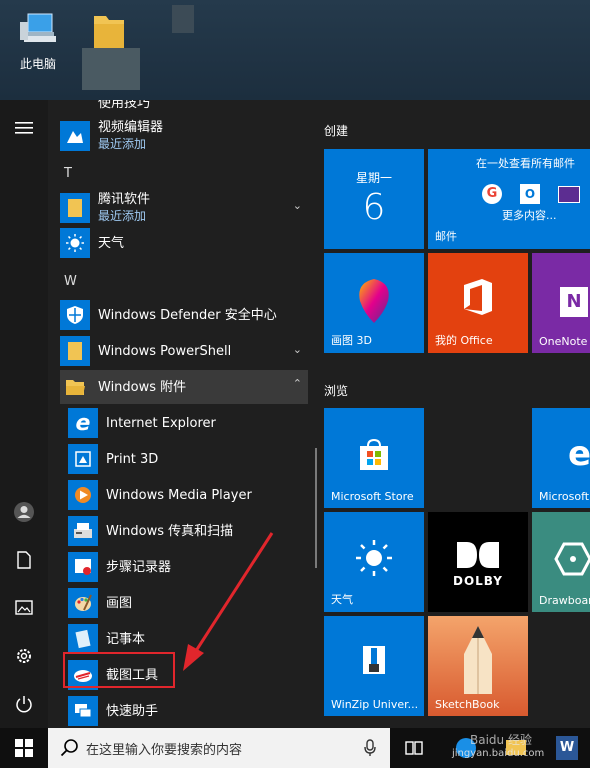 The width and height of the screenshot is (590, 768). What do you see at coordinates (68, 173) in the screenshot?
I see `section-letter-t: T` at bounding box center [68, 173].